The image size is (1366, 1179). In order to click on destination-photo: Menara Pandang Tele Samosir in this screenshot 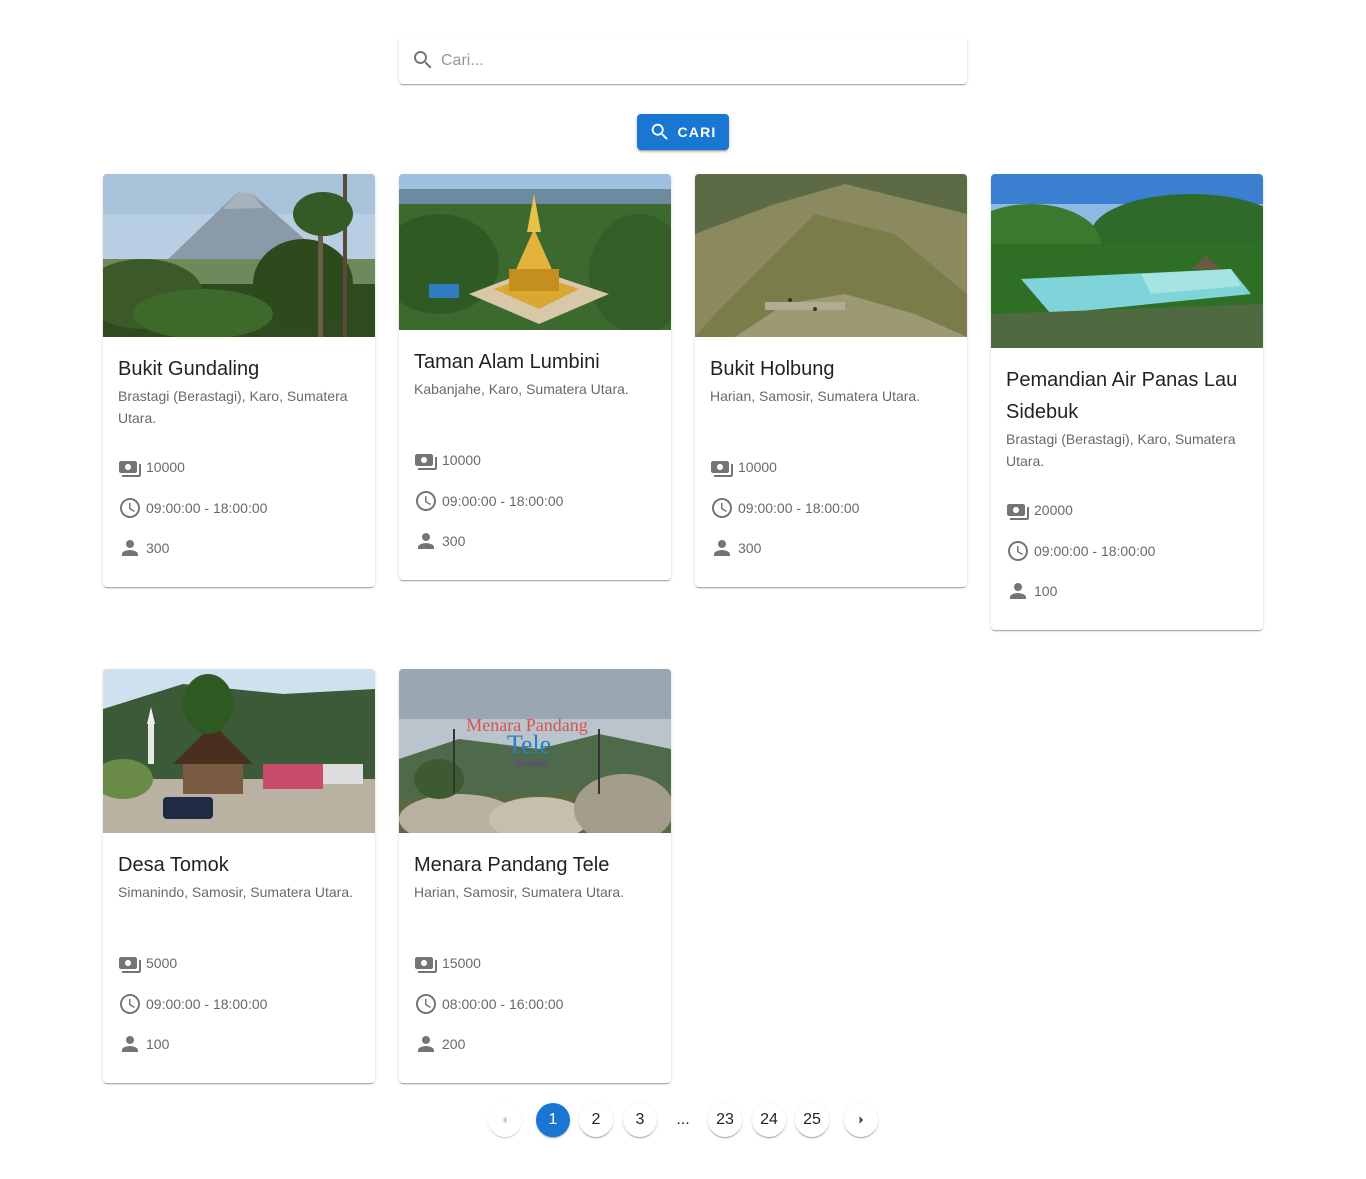, I will do `click(535, 751)`.